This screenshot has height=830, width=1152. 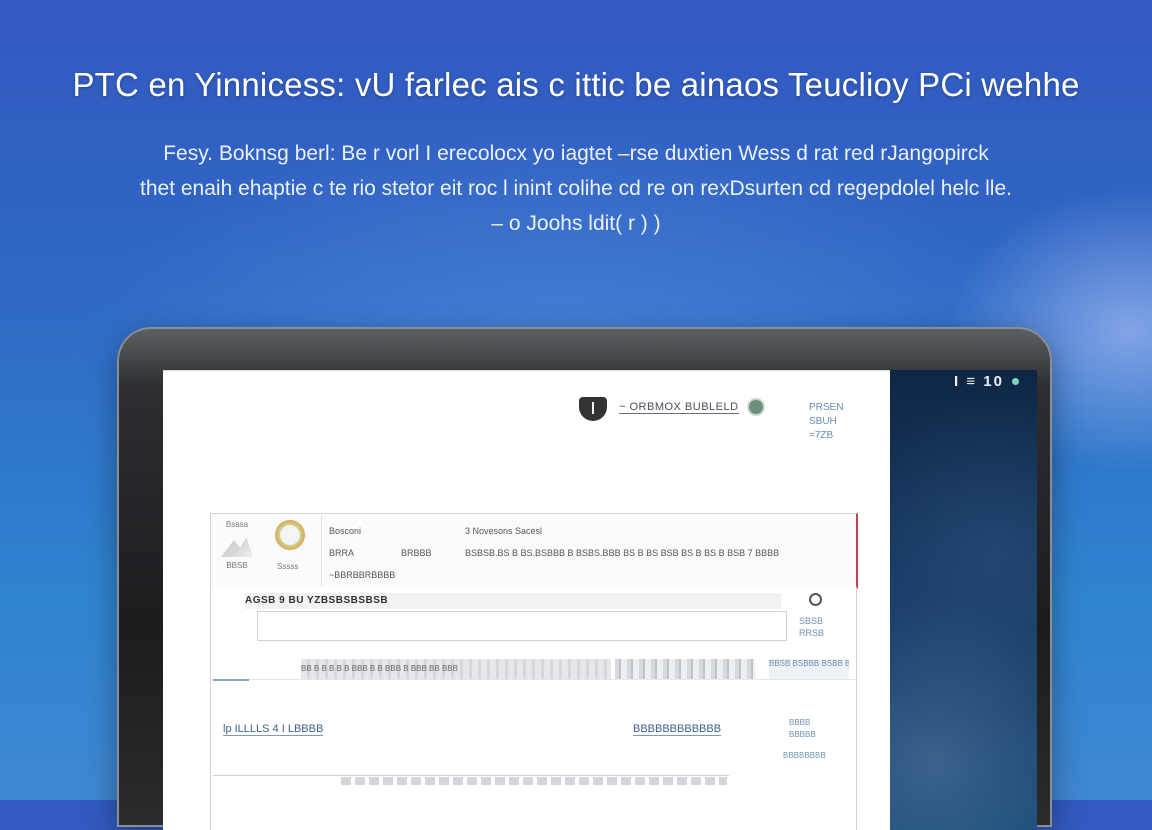 I want to click on avatar-label: Sssss, so click(x=288, y=566).